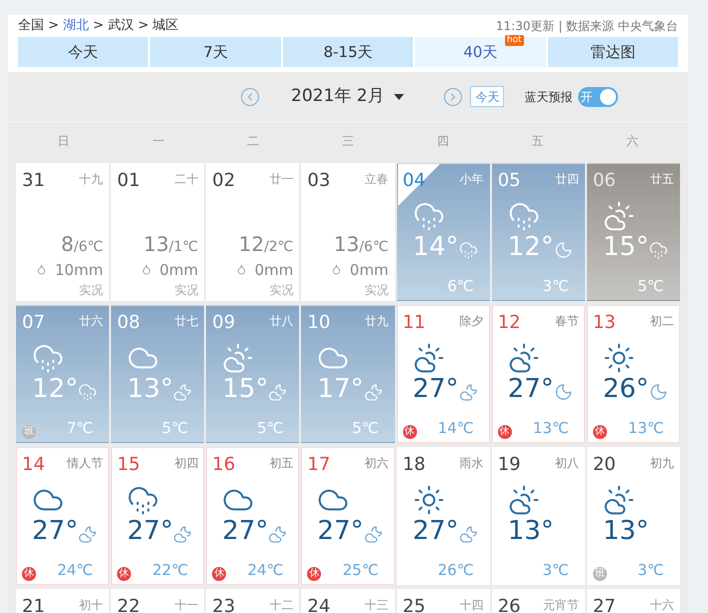 The width and height of the screenshot is (708, 613). What do you see at coordinates (75, 570) in the screenshot?
I see `low-temperature: 24℃` at bounding box center [75, 570].